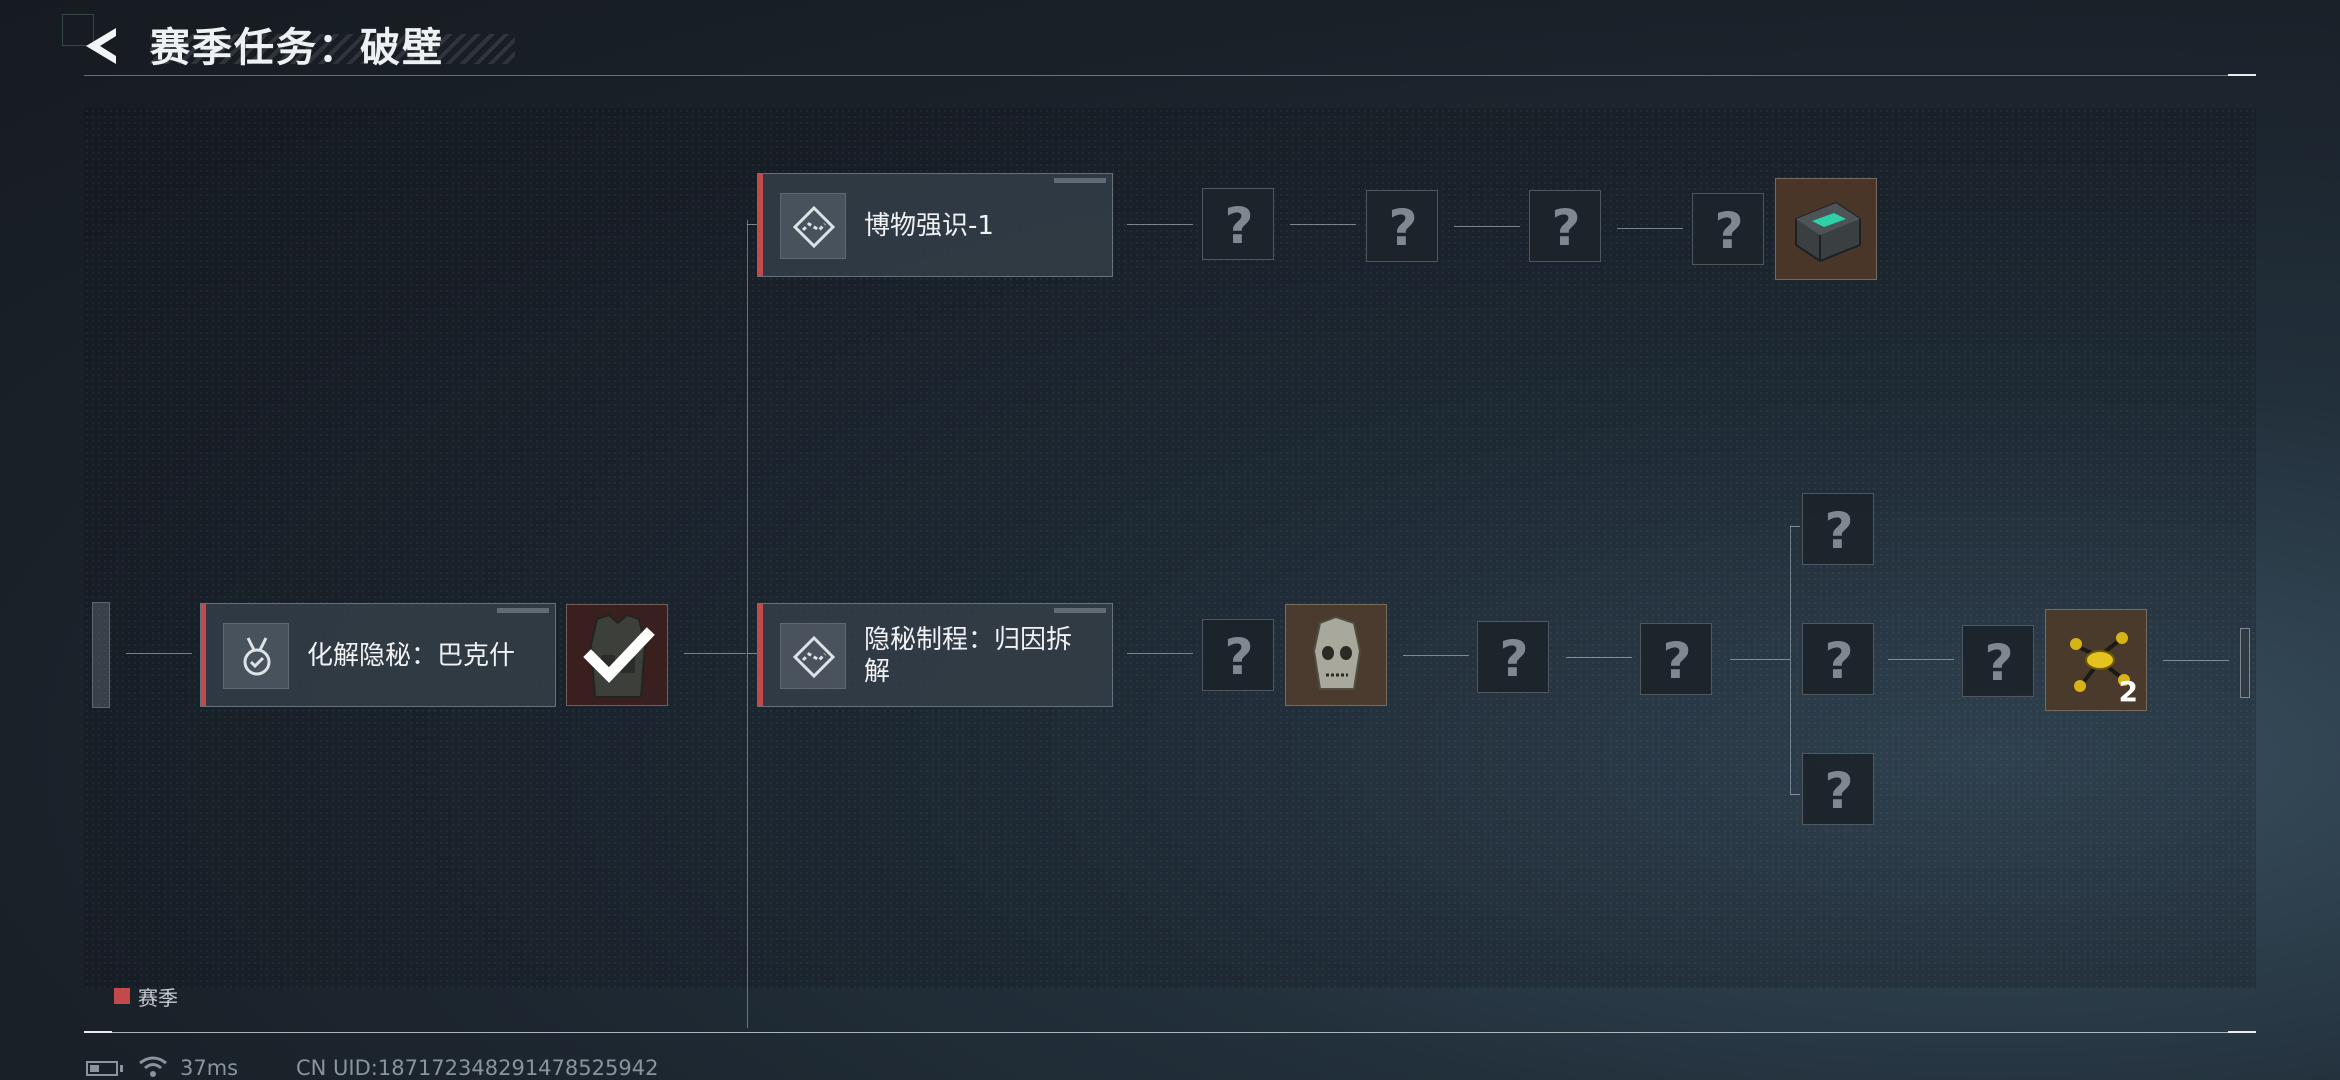 The image size is (2340, 1080). What do you see at coordinates (1170, 75) in the screenshot?
I see `header-divider` at bounding box center [1170, 75].